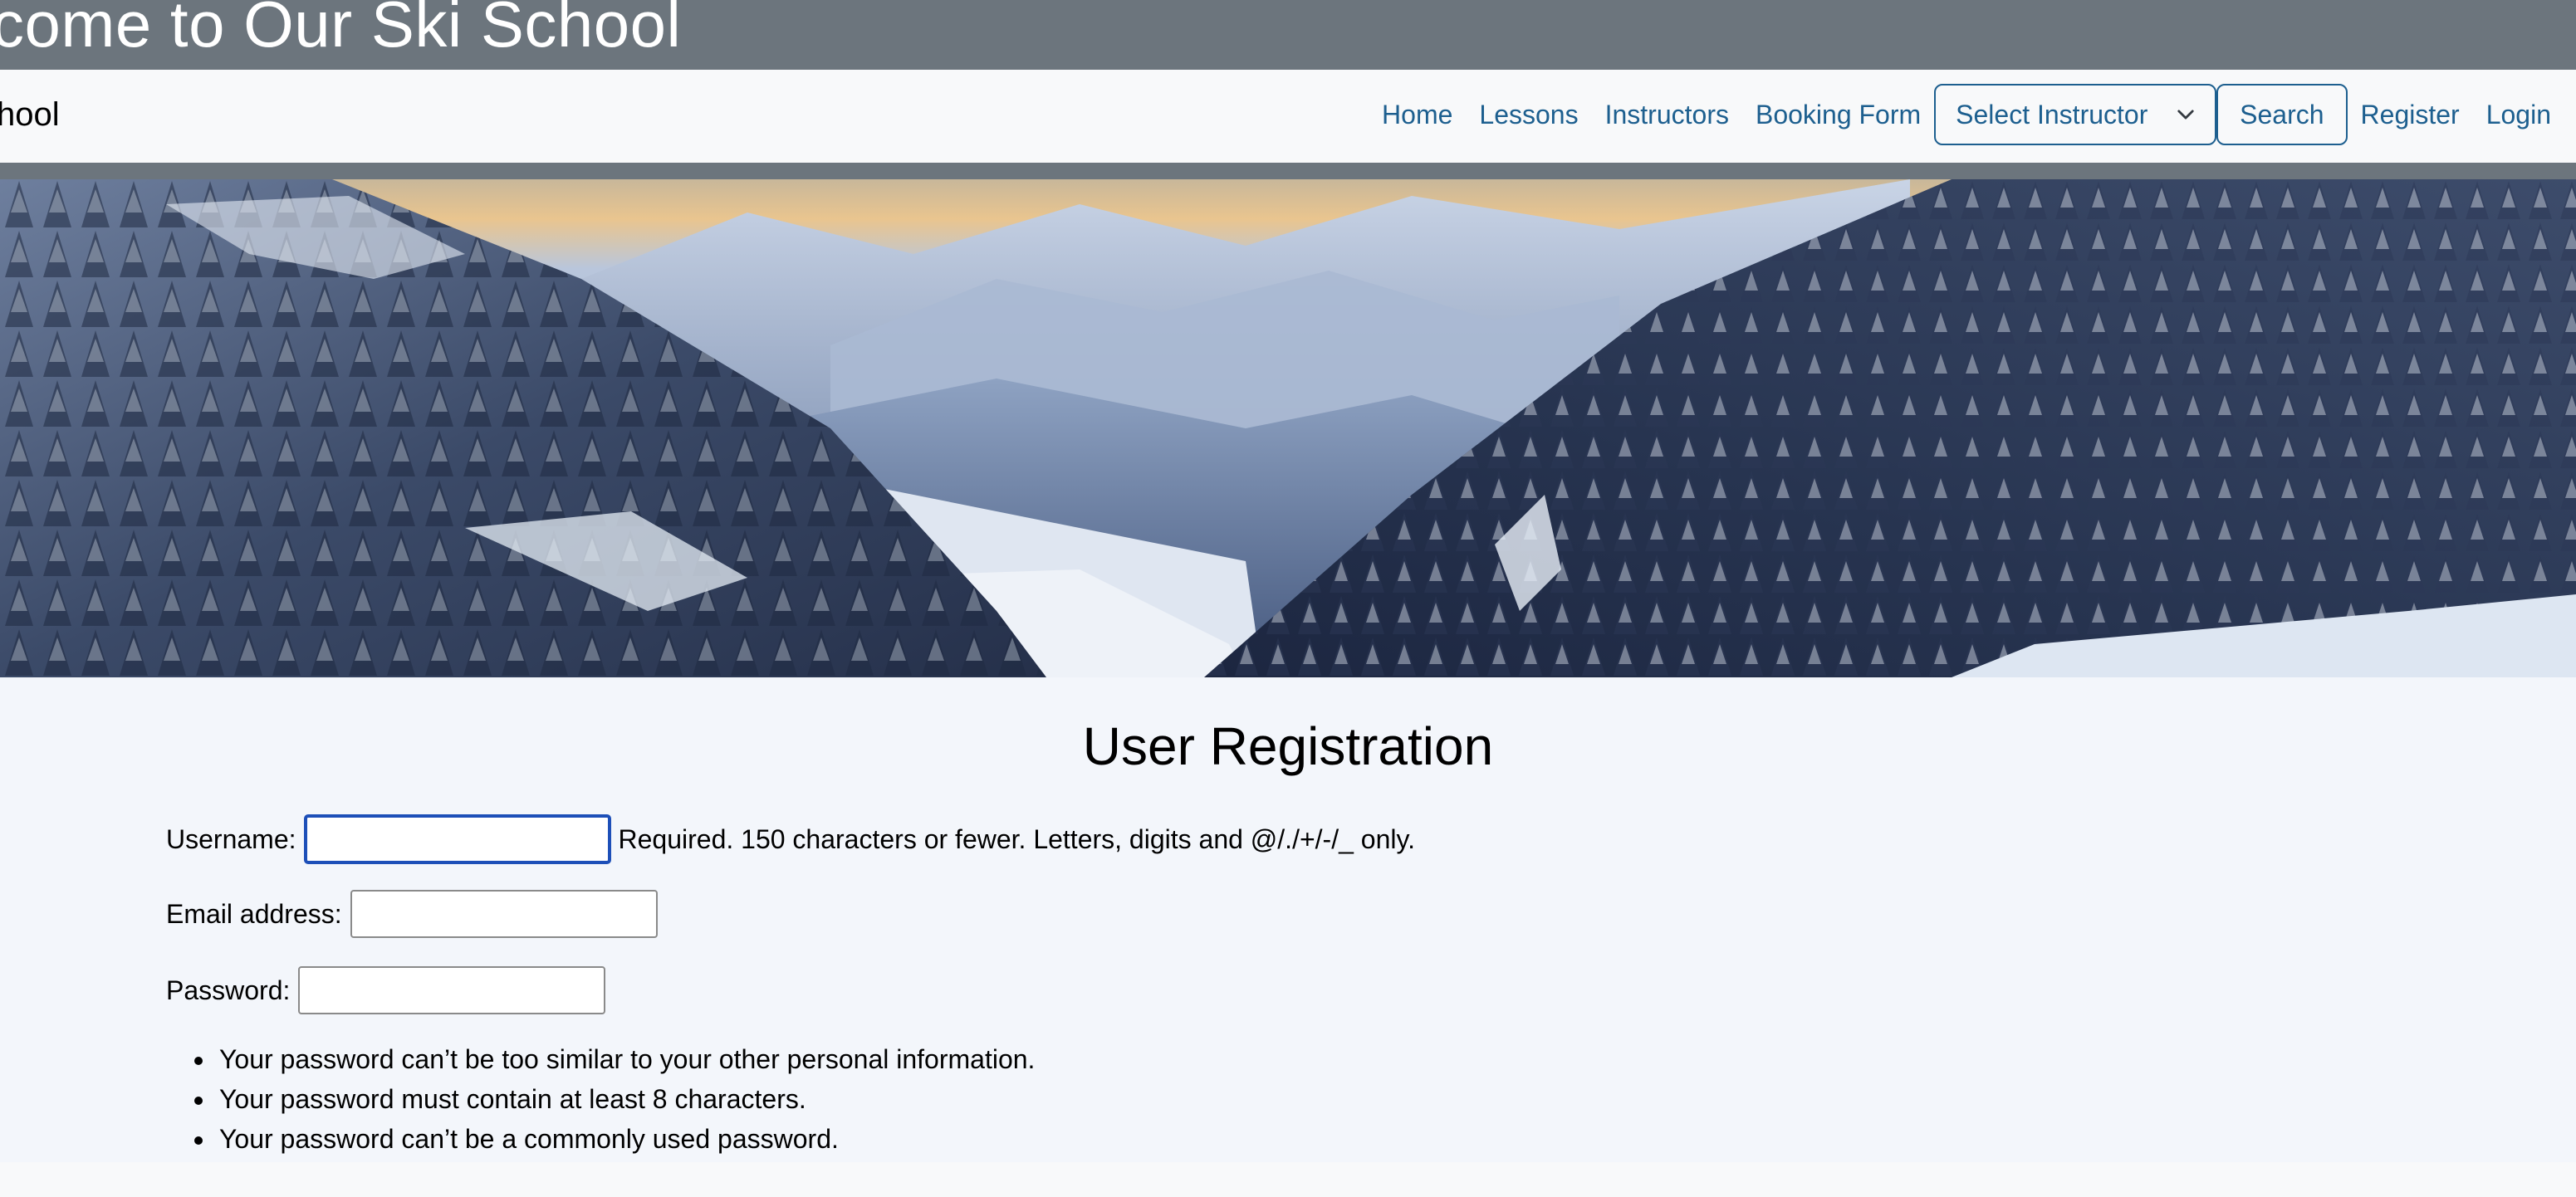  Describe the element at coordinates (2186, 115) in the screenshot. I see `chevron-down-icon` at that location.